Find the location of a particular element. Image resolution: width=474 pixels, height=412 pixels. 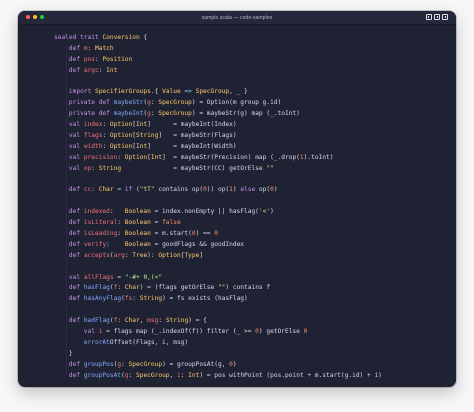

code-token: hasFlag is located at coordinates (96, 288).